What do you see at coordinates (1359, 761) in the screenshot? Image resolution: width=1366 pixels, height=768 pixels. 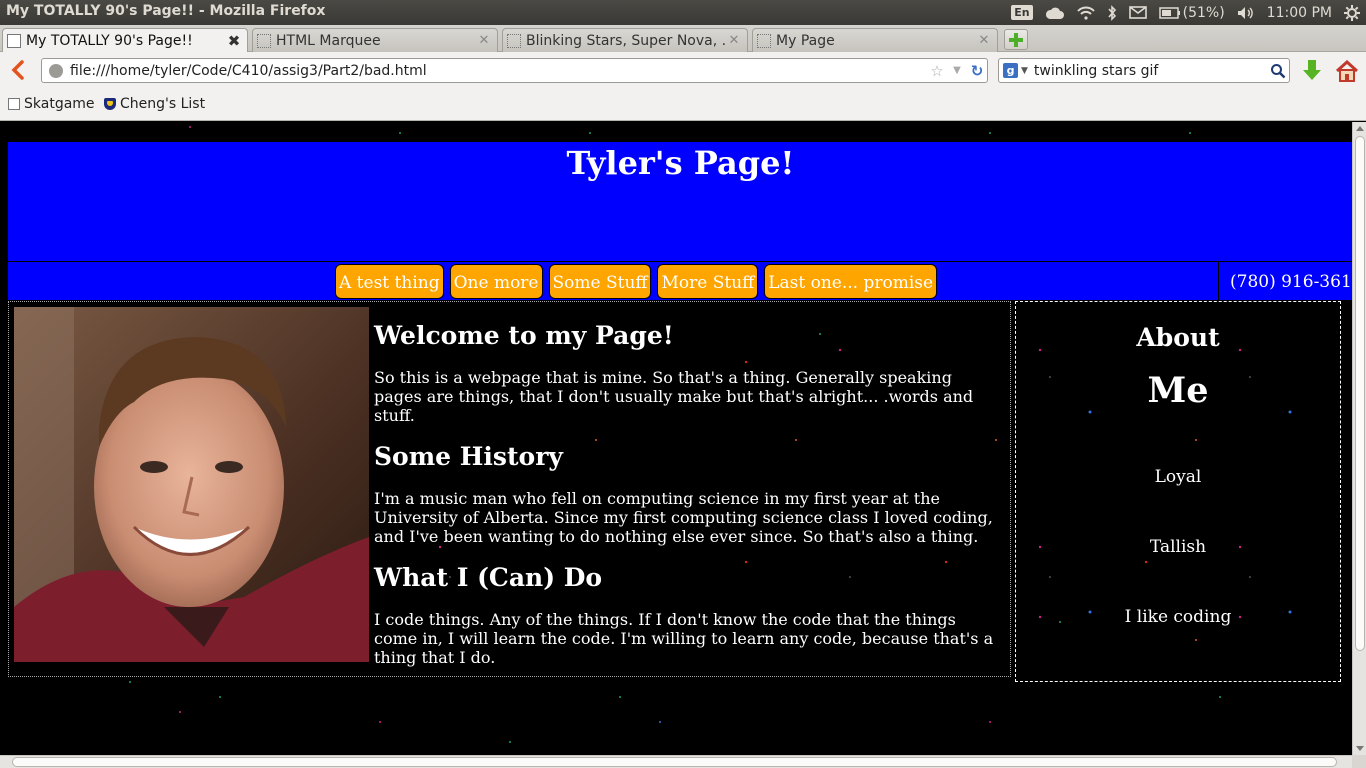 I see `scrollbar-corner` at bounding box center [1359, 761].